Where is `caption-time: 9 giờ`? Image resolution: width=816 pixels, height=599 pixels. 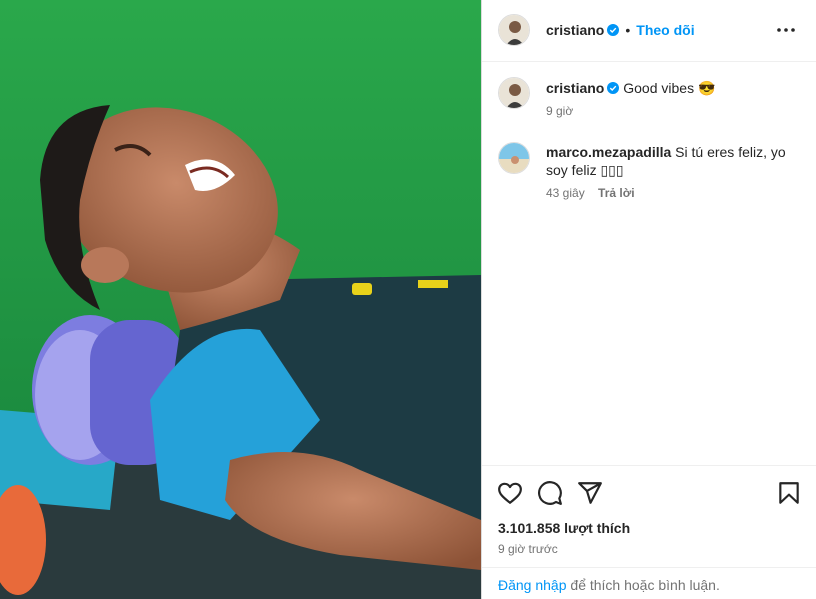 caption-time: 9 giờ is located at coordinates (560, 111).